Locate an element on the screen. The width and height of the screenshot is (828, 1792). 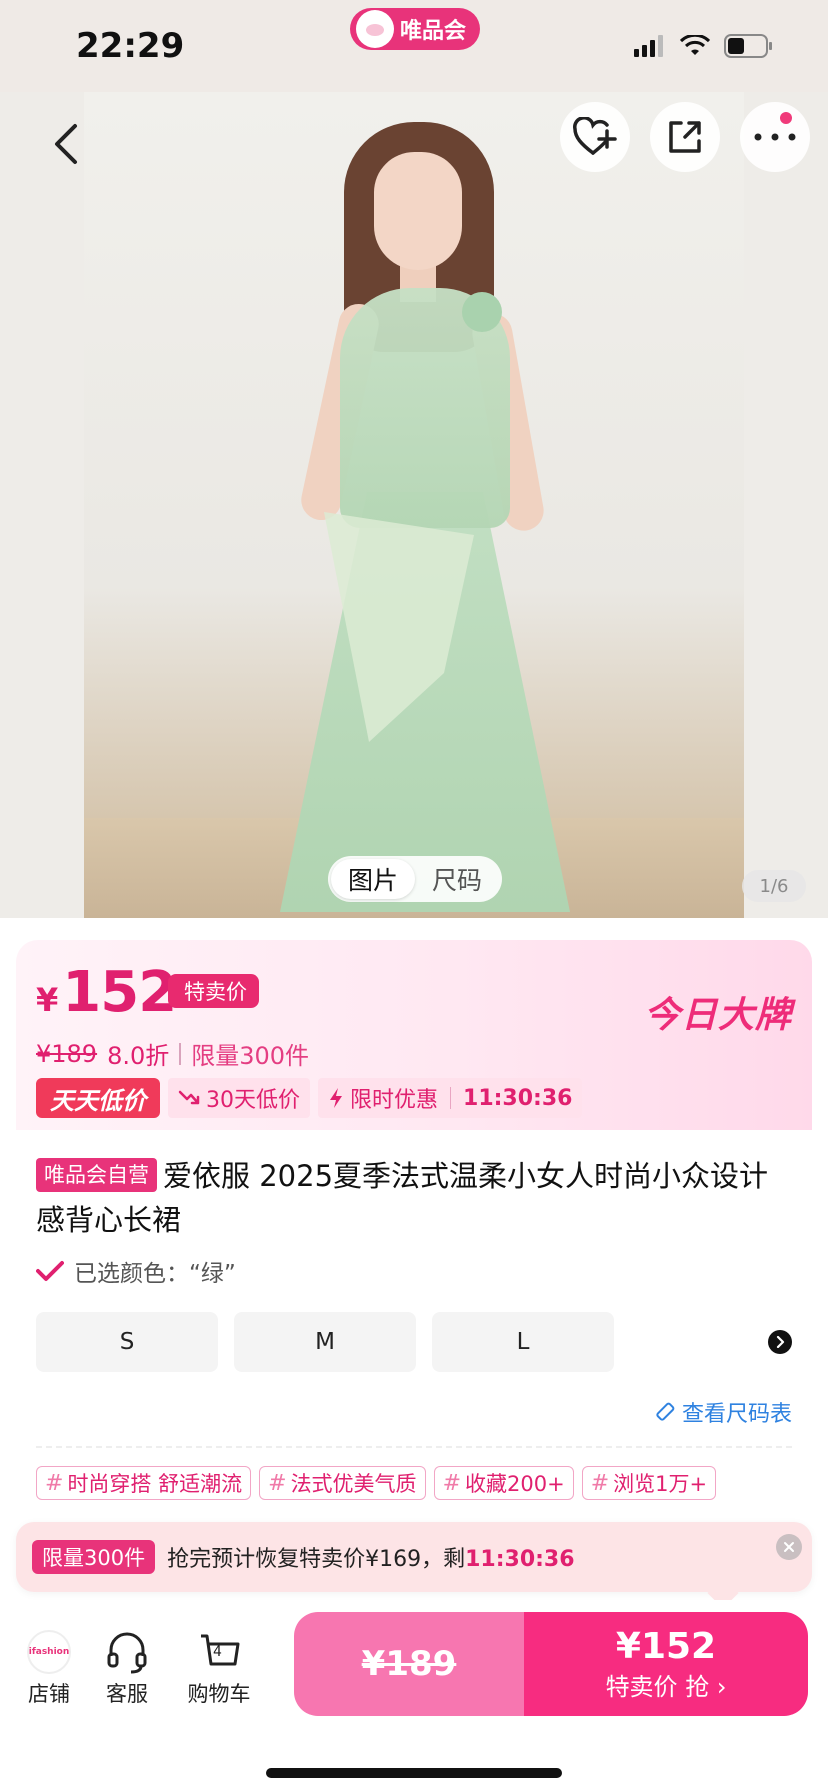
discount-text: 8.0折 is located at coordinates (138, 1056).